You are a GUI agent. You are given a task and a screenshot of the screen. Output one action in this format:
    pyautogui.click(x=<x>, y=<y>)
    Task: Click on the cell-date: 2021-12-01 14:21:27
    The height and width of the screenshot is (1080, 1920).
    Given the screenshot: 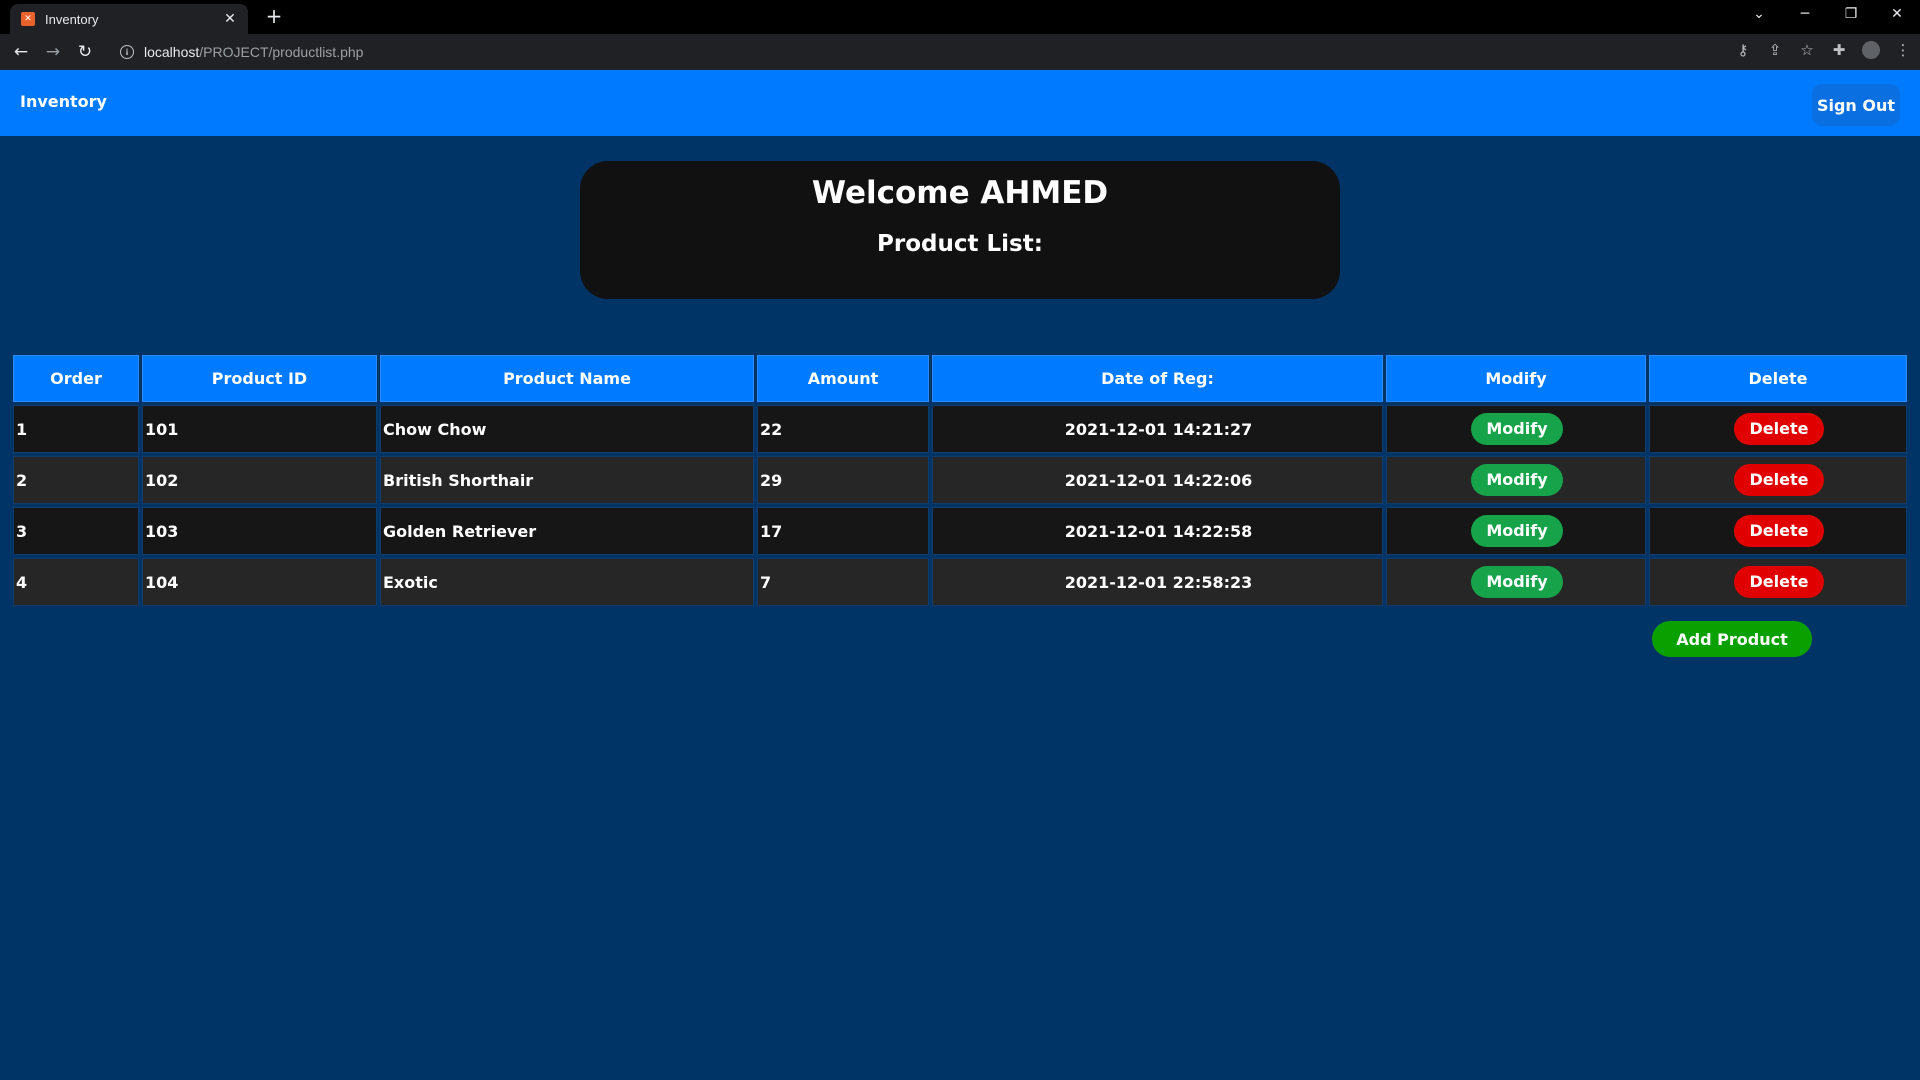 What is the action you would take?
    pyautogui.click(x=1157, y=429)
    